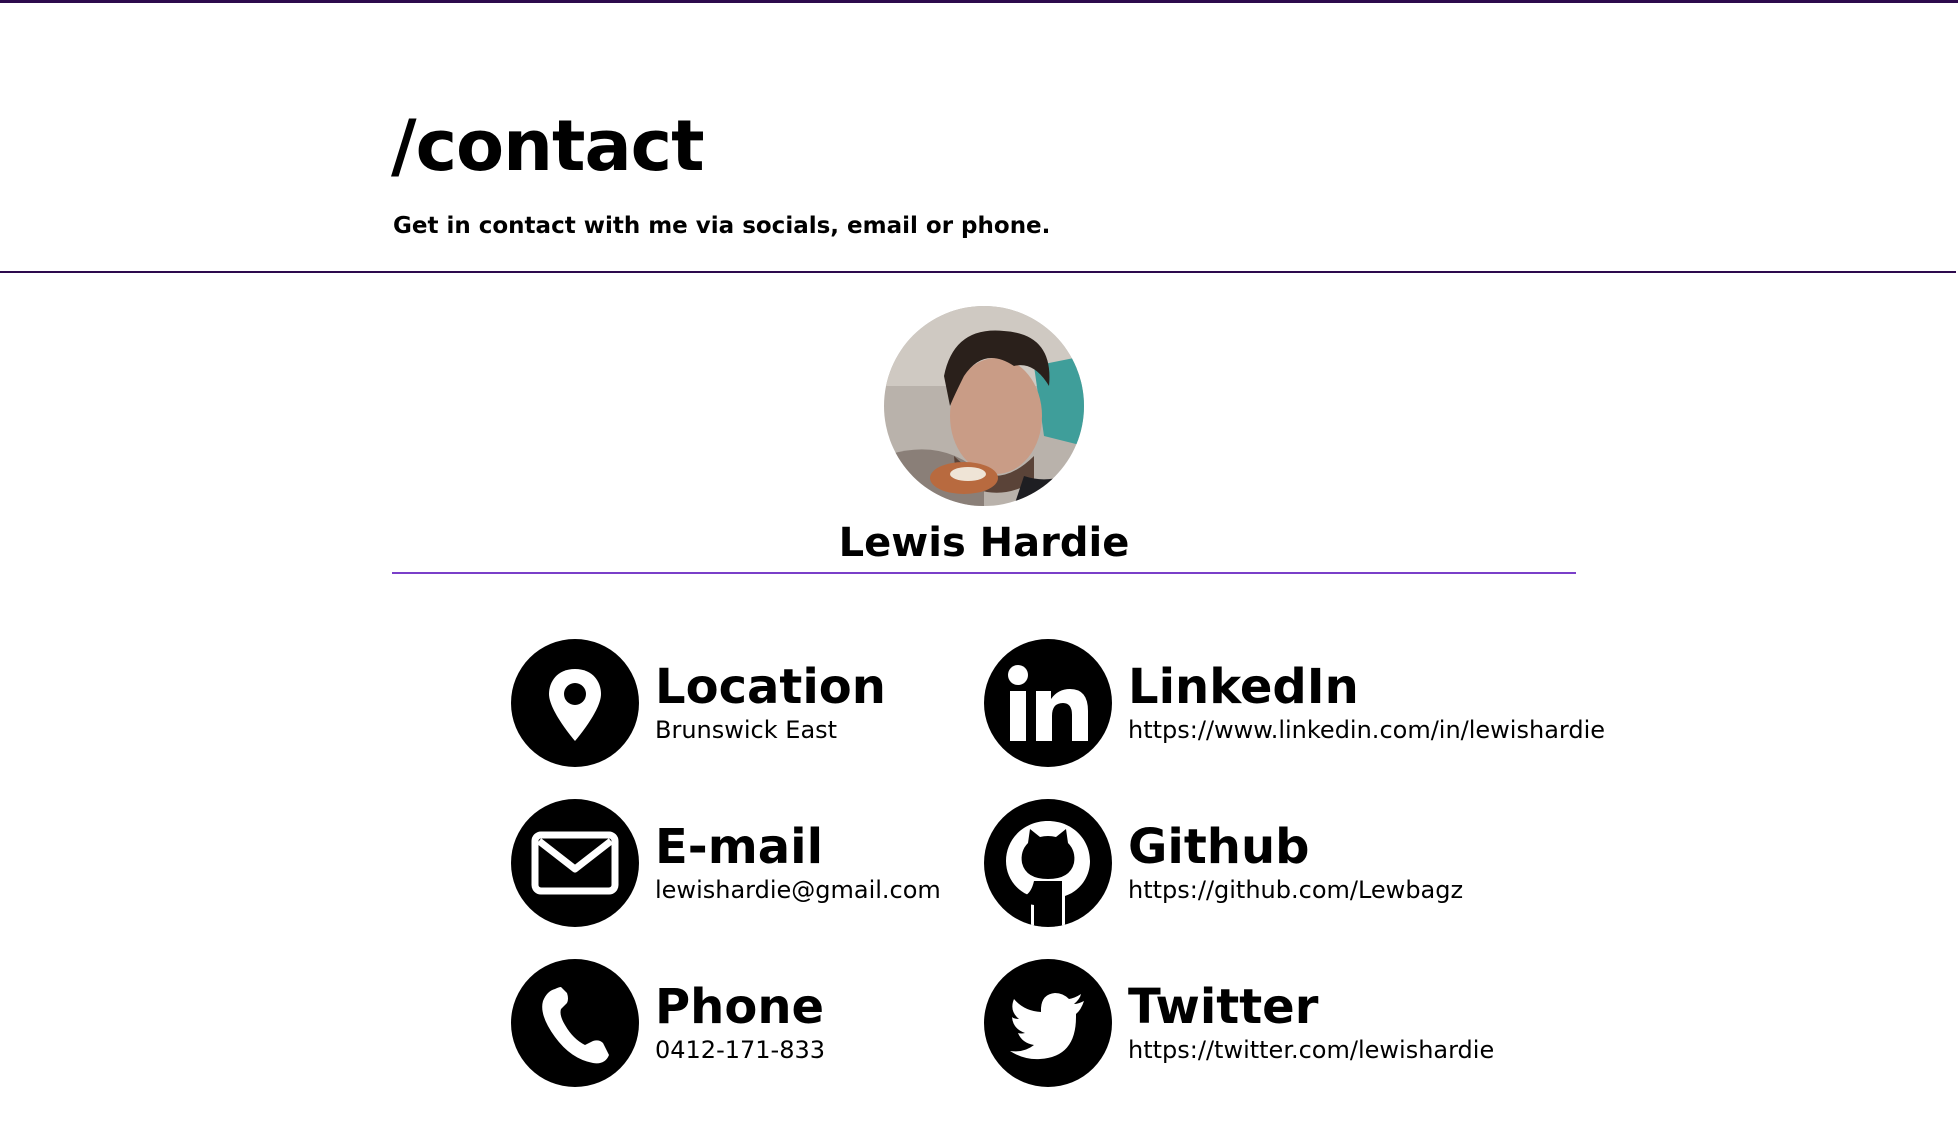 The width and height of the screenshot is (1958, 1134). Describe the element at coordinates (740, 1006) in the screenshot. I see `phone-label: Phone` at that location.